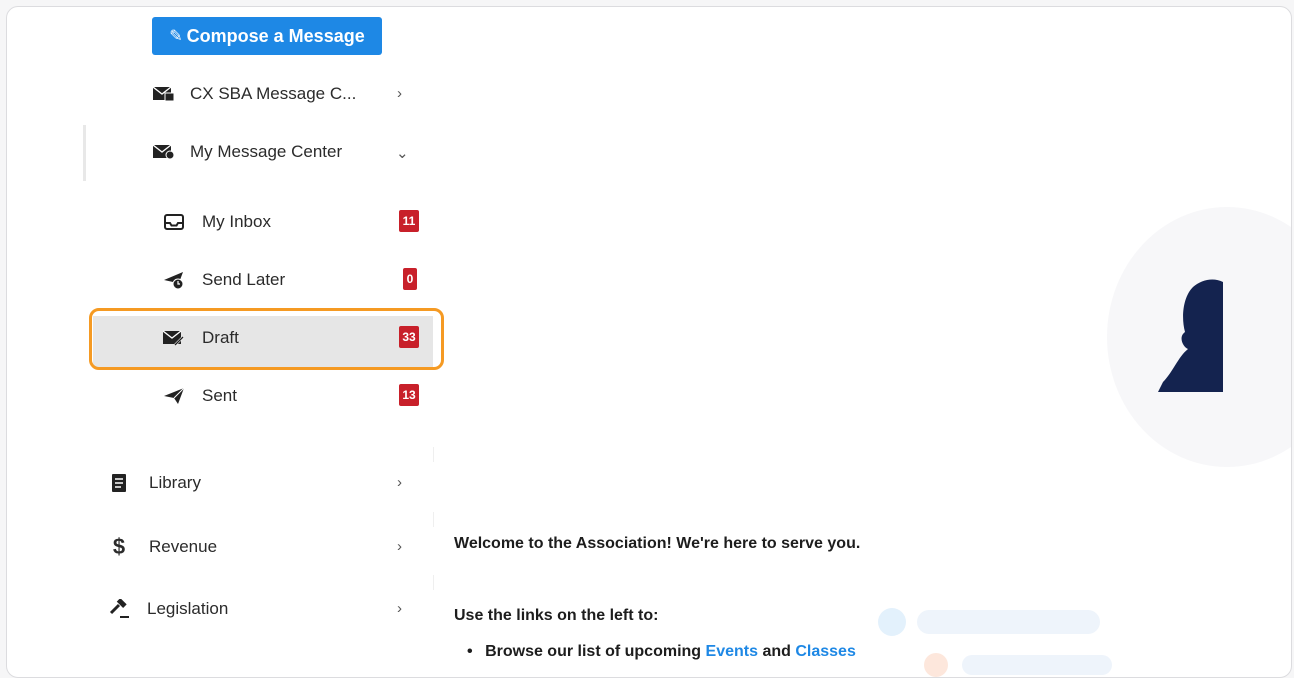  I want to click on instructions-heading: Use the links on the left to:, so click(556, 615).